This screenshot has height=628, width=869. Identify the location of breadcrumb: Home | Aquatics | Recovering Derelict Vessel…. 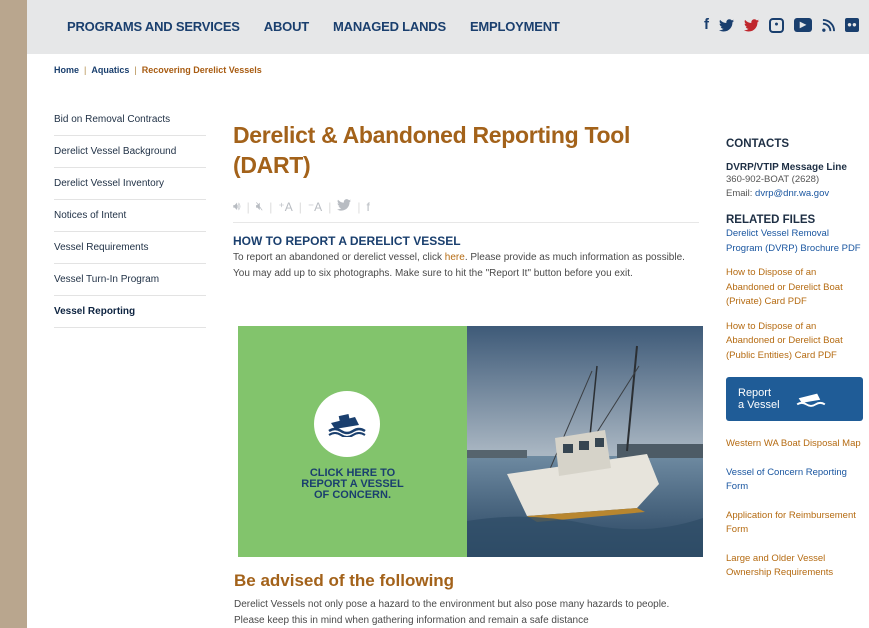
(158, 70).